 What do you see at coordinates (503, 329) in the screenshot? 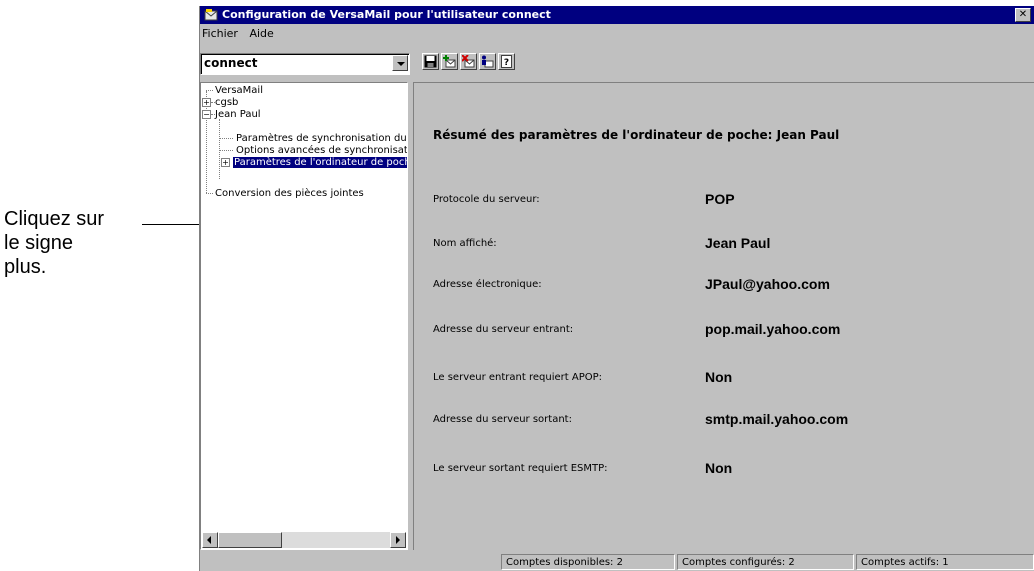
I see `field-label-incoming-server: Adresse du serveur entrant:` at bounding box center [503, 329].